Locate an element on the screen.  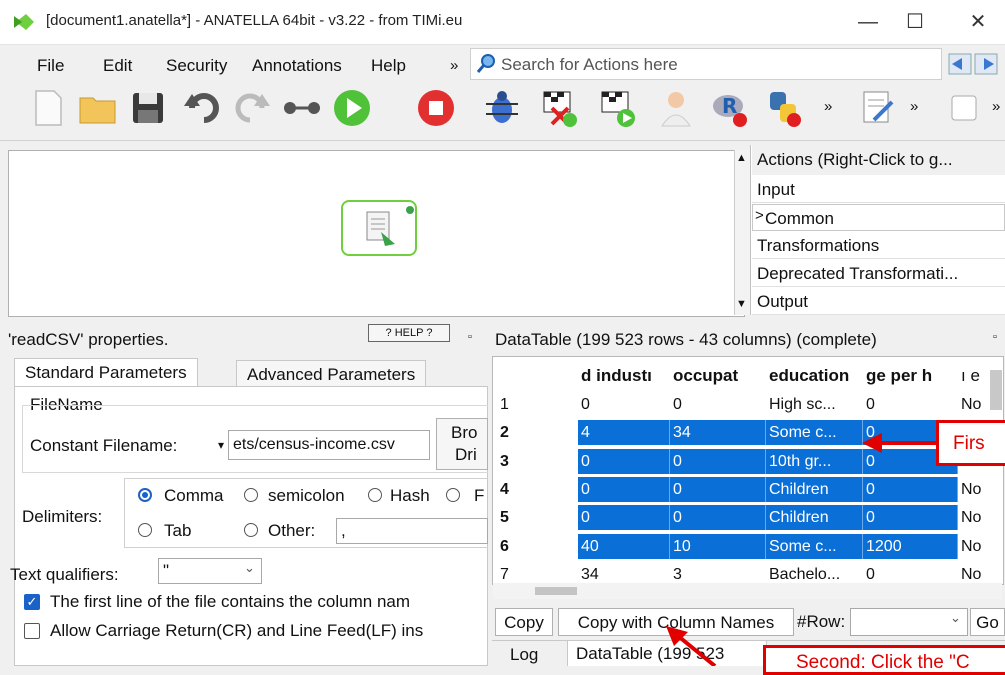
stop-icon is located at coordinates (436, 108).